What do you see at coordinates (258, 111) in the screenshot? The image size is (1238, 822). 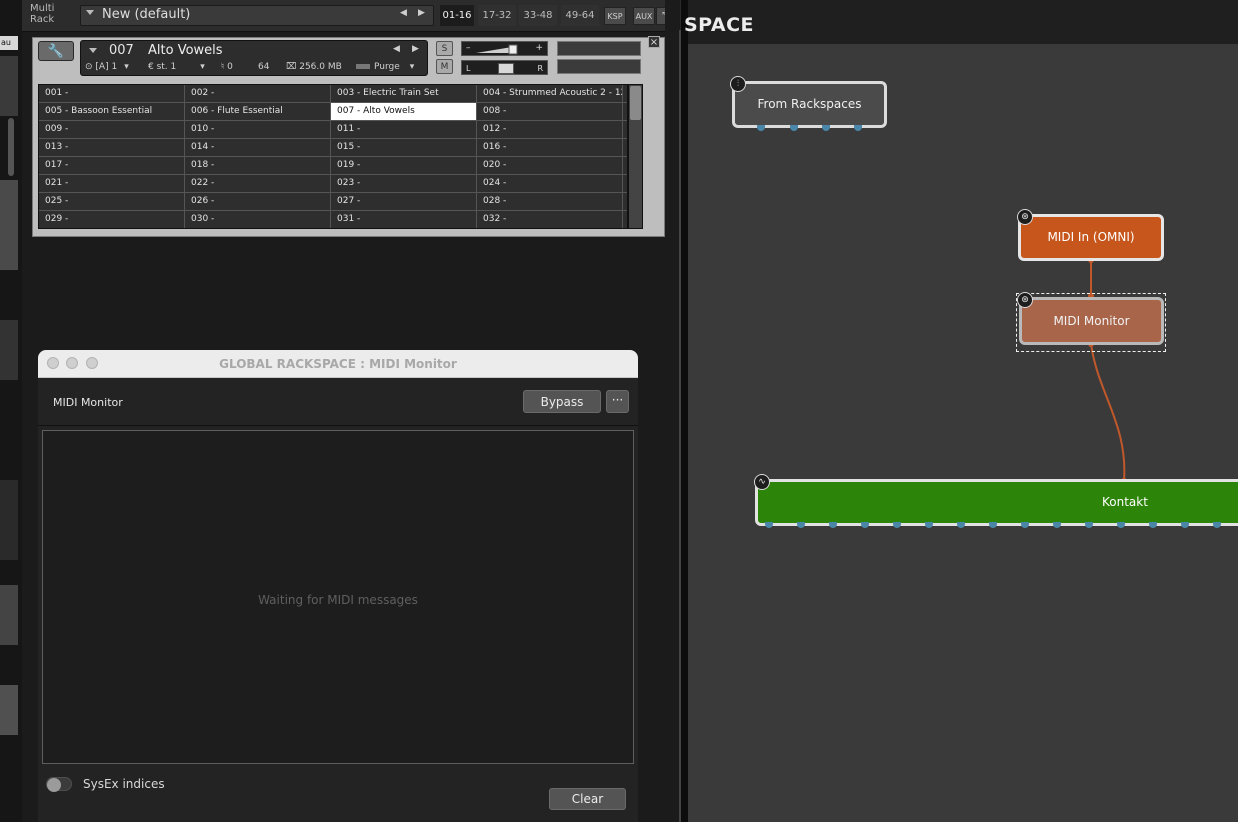 I see `slot-cell: 006 - Flute Essential` at bounding box center [258, 111].